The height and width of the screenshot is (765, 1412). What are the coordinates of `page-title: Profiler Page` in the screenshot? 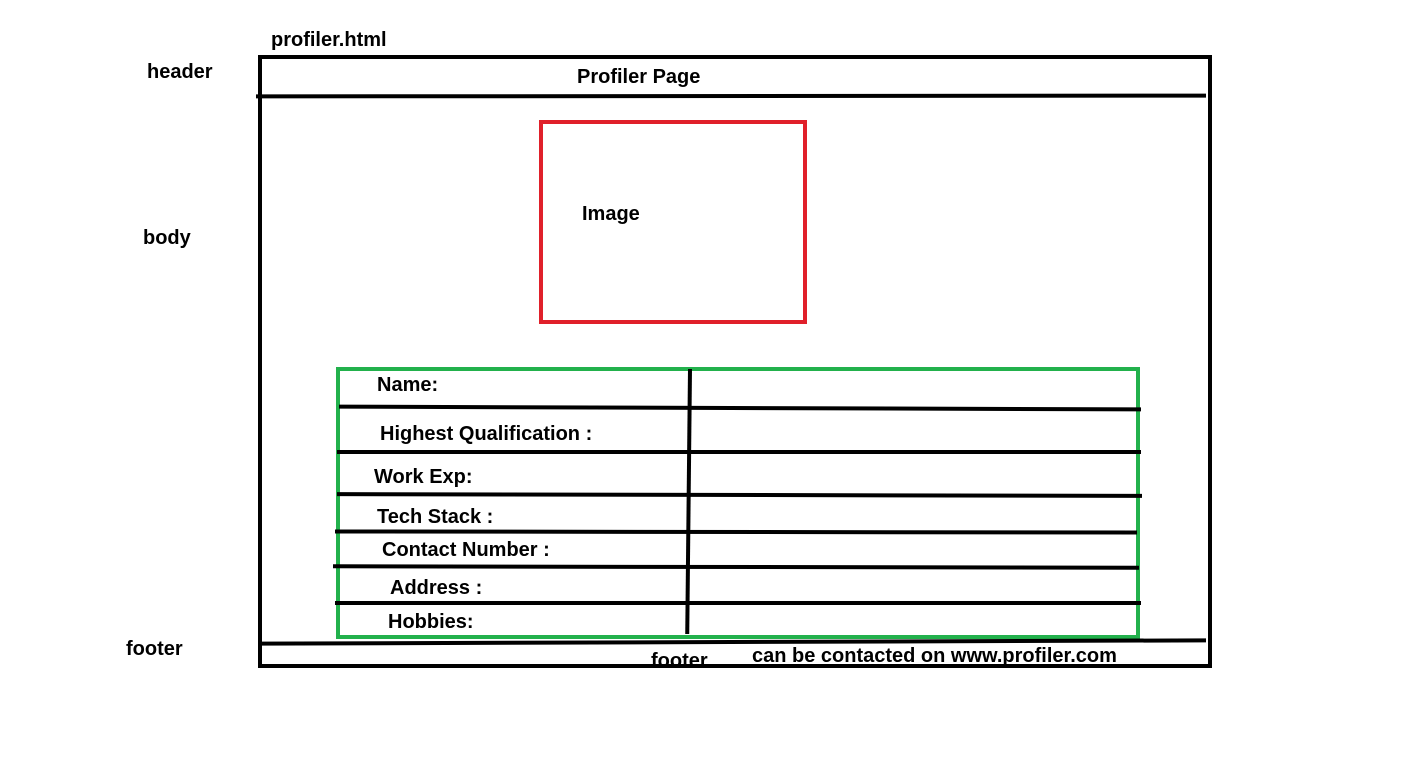 It's located at (639, 77).